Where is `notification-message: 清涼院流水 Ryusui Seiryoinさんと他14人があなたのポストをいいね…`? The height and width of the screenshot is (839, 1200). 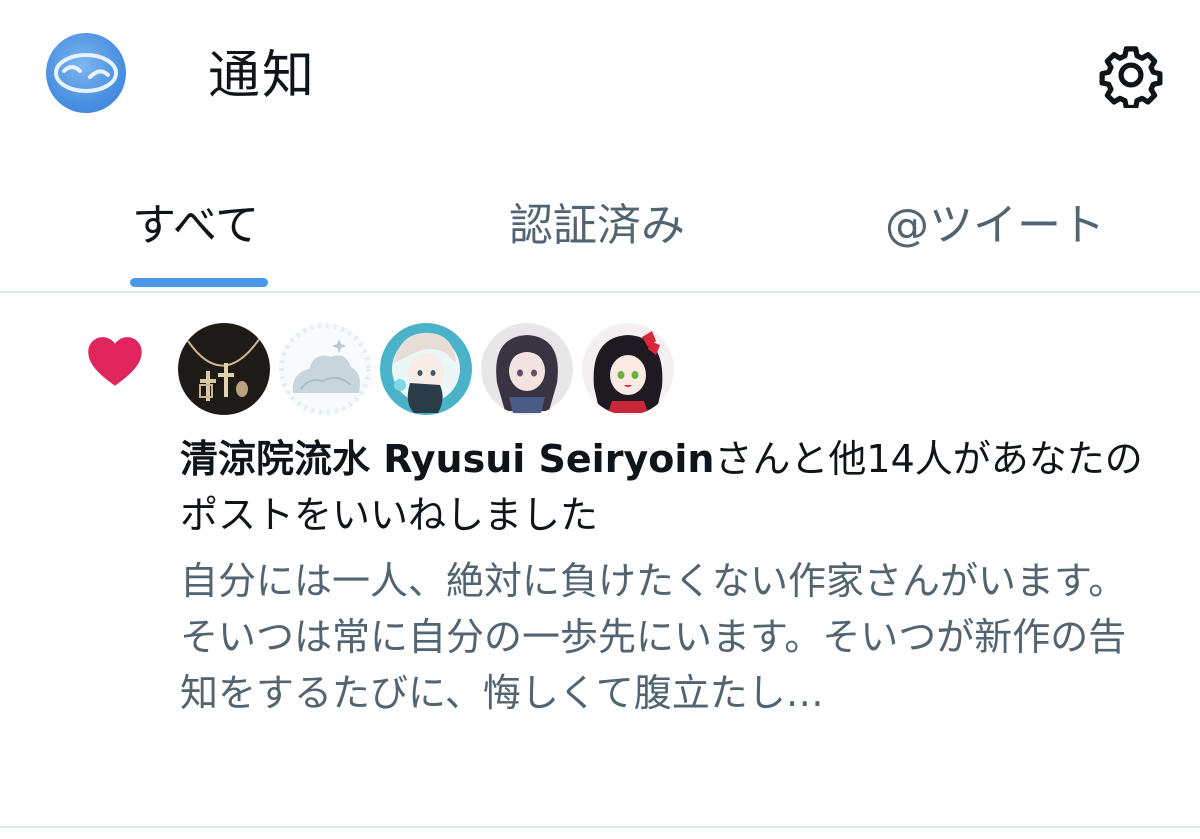 notification-message: 清涼院流水 Ryusui Seiryoinさんと他14人があなたのポストをいいね… is located at coordinates (667, 487).